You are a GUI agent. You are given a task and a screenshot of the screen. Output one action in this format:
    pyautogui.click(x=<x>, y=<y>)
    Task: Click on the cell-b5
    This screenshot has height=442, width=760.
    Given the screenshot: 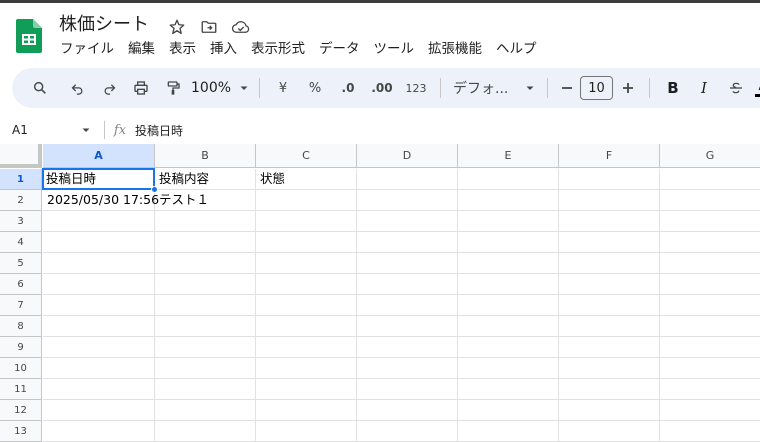 What is the action you would take?
    pyautogui.click(x=205, y=263)
    